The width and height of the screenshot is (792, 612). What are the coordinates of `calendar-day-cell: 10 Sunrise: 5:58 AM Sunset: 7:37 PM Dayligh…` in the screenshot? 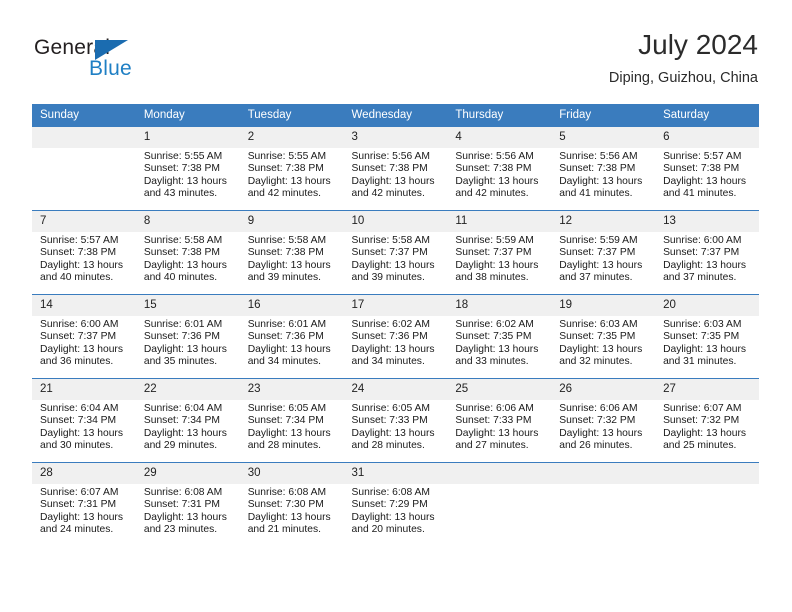 It's located at (395, 252).